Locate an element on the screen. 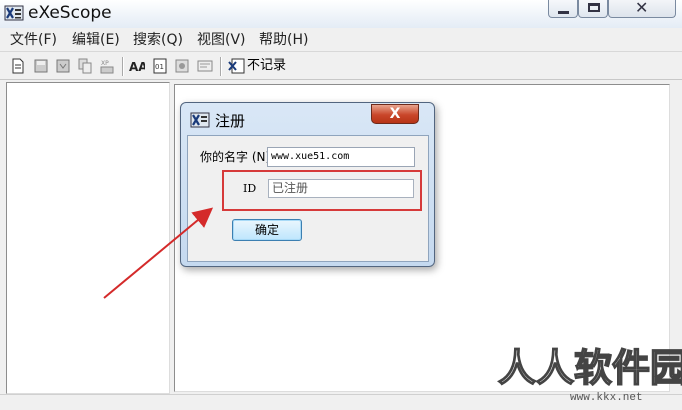  dialog-body: 你的名字 (N) www.xue51.com ID 已注册 确定 is located at coordinates (308, 198).